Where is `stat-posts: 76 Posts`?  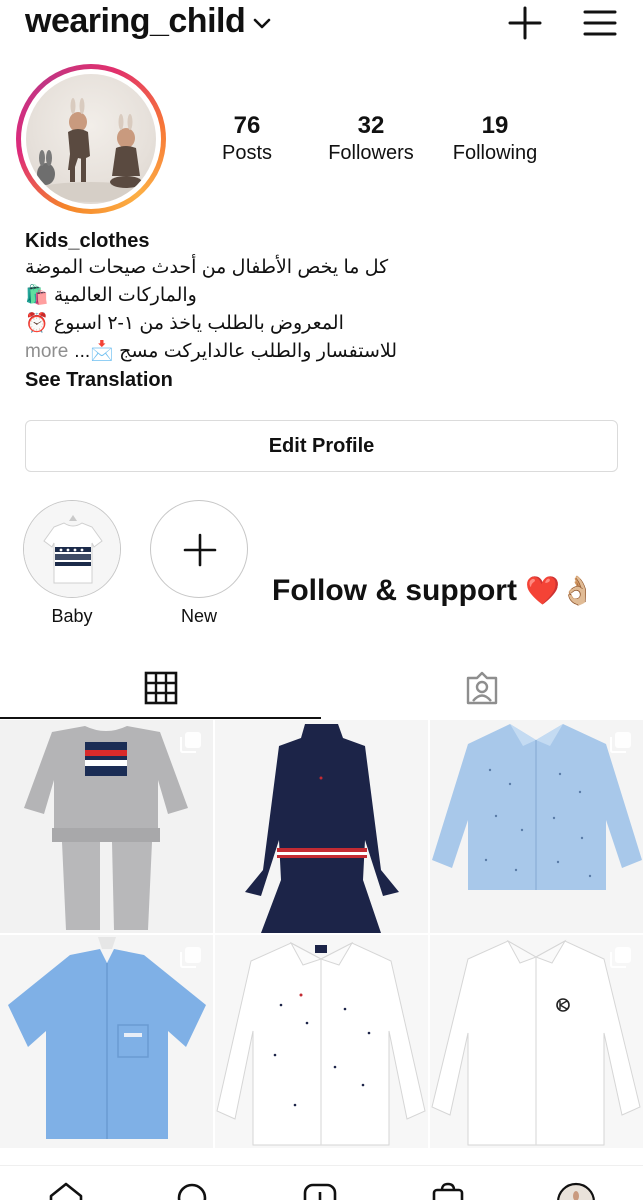 stat-posts: 76 Posts is located at coordinates (247, 139).